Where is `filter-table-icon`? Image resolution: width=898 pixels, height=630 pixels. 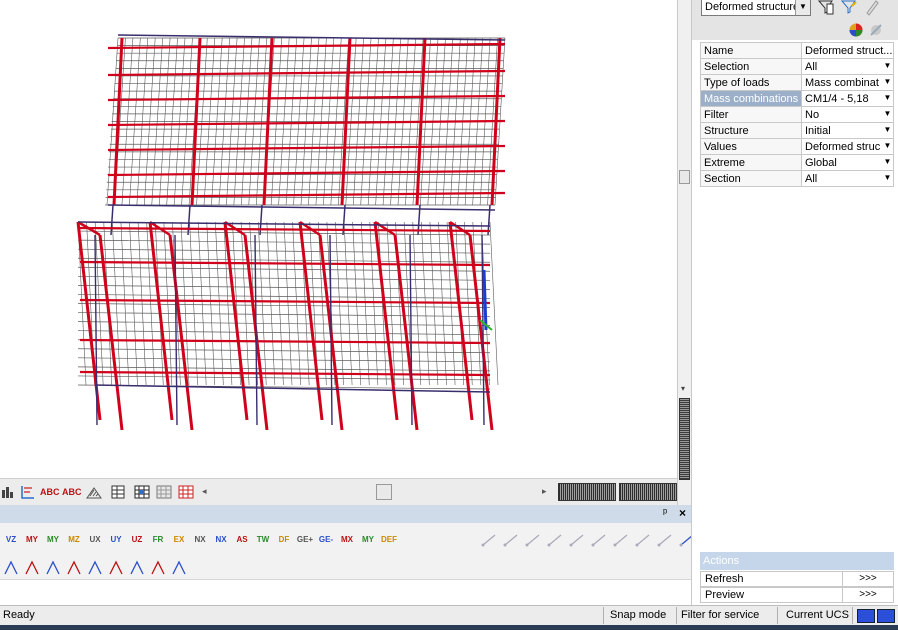 filter-table-icon is located at coordinates (825, 8).